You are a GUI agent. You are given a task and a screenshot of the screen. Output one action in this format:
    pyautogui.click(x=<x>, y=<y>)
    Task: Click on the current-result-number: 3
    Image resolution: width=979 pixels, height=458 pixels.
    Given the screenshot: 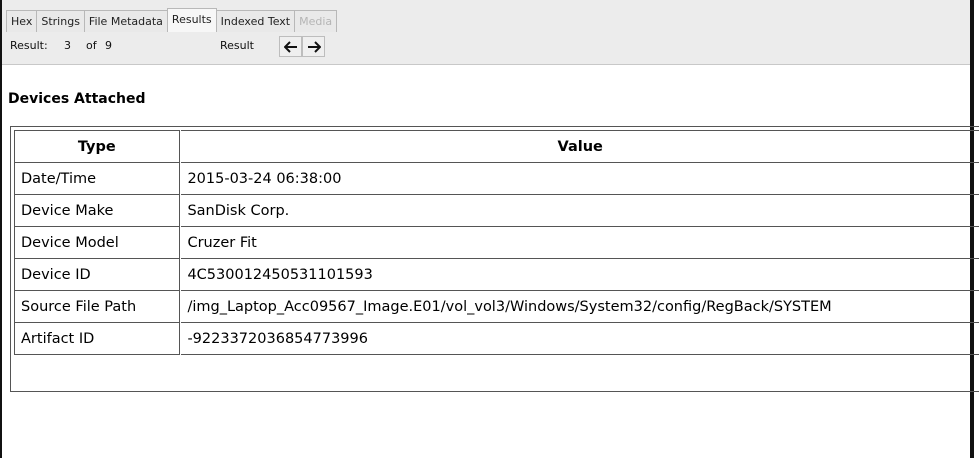 What is the action you would take?
    pyautogui.click(x=67, y=45)
    